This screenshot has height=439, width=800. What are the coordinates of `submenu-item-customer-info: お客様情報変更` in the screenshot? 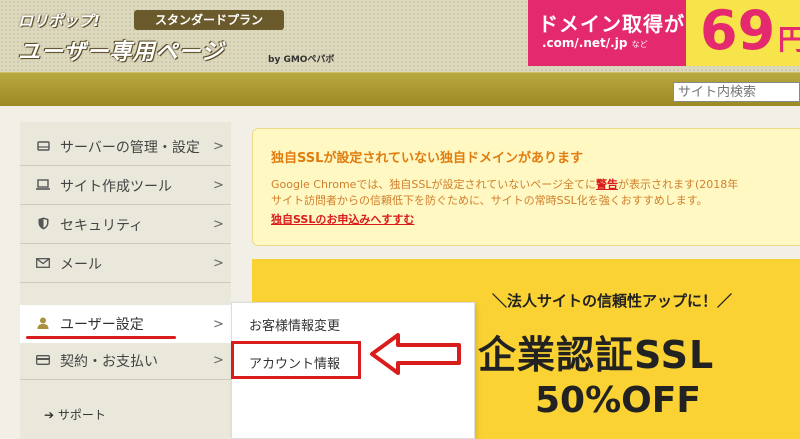 It's located at (294, 324).